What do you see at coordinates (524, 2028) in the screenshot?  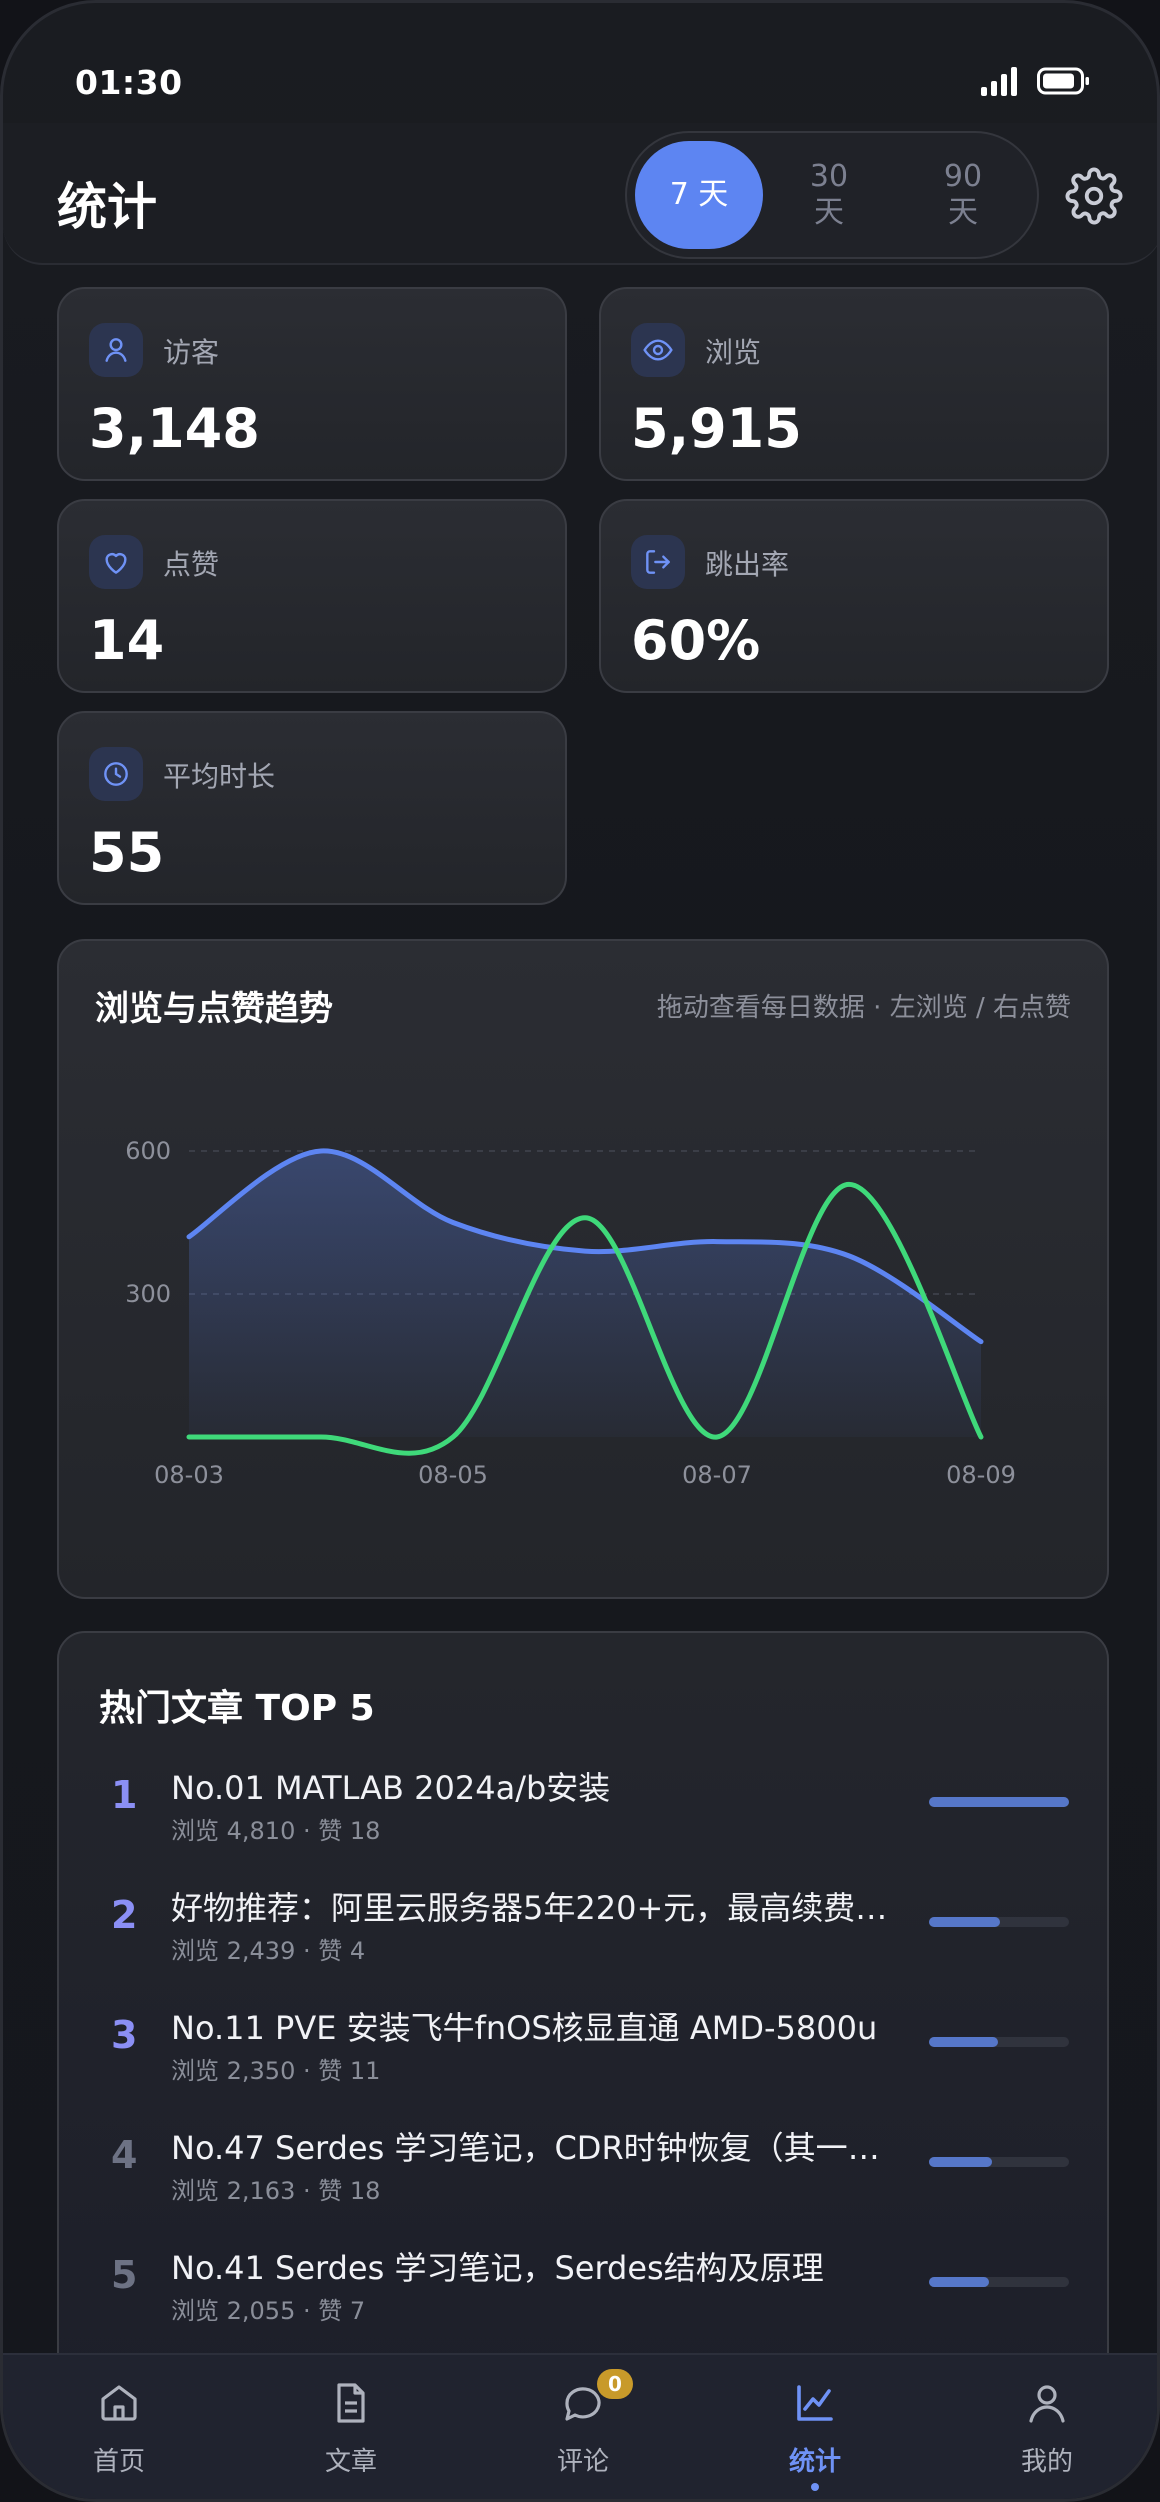 I see `article-title: No.11 PVE 安装飞牛fnOS核显直通 AMD-5800u` at bounding box center [524, 2028].